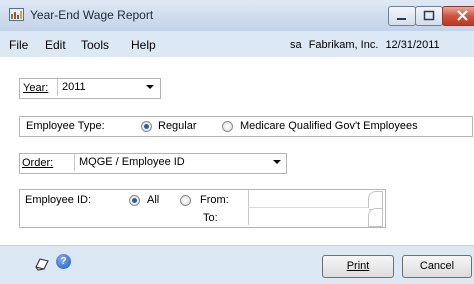  What do you see at coordinates (358, 266) in the screenshot?
I see `print-button: Print` at bounding box center [358, 266].